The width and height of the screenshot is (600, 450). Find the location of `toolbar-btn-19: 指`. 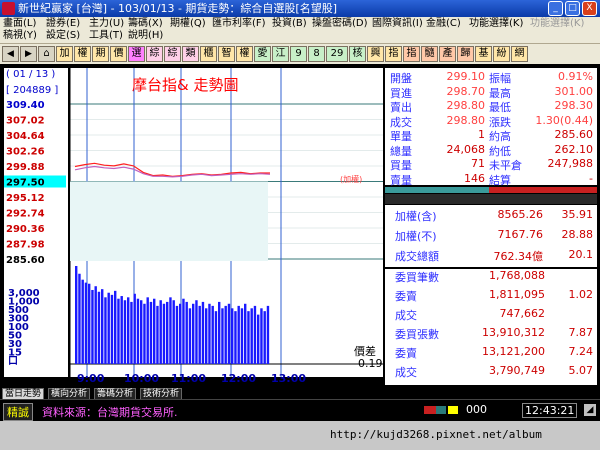

toolbar-btn-19: 指 is located at coordinates (393, 54).